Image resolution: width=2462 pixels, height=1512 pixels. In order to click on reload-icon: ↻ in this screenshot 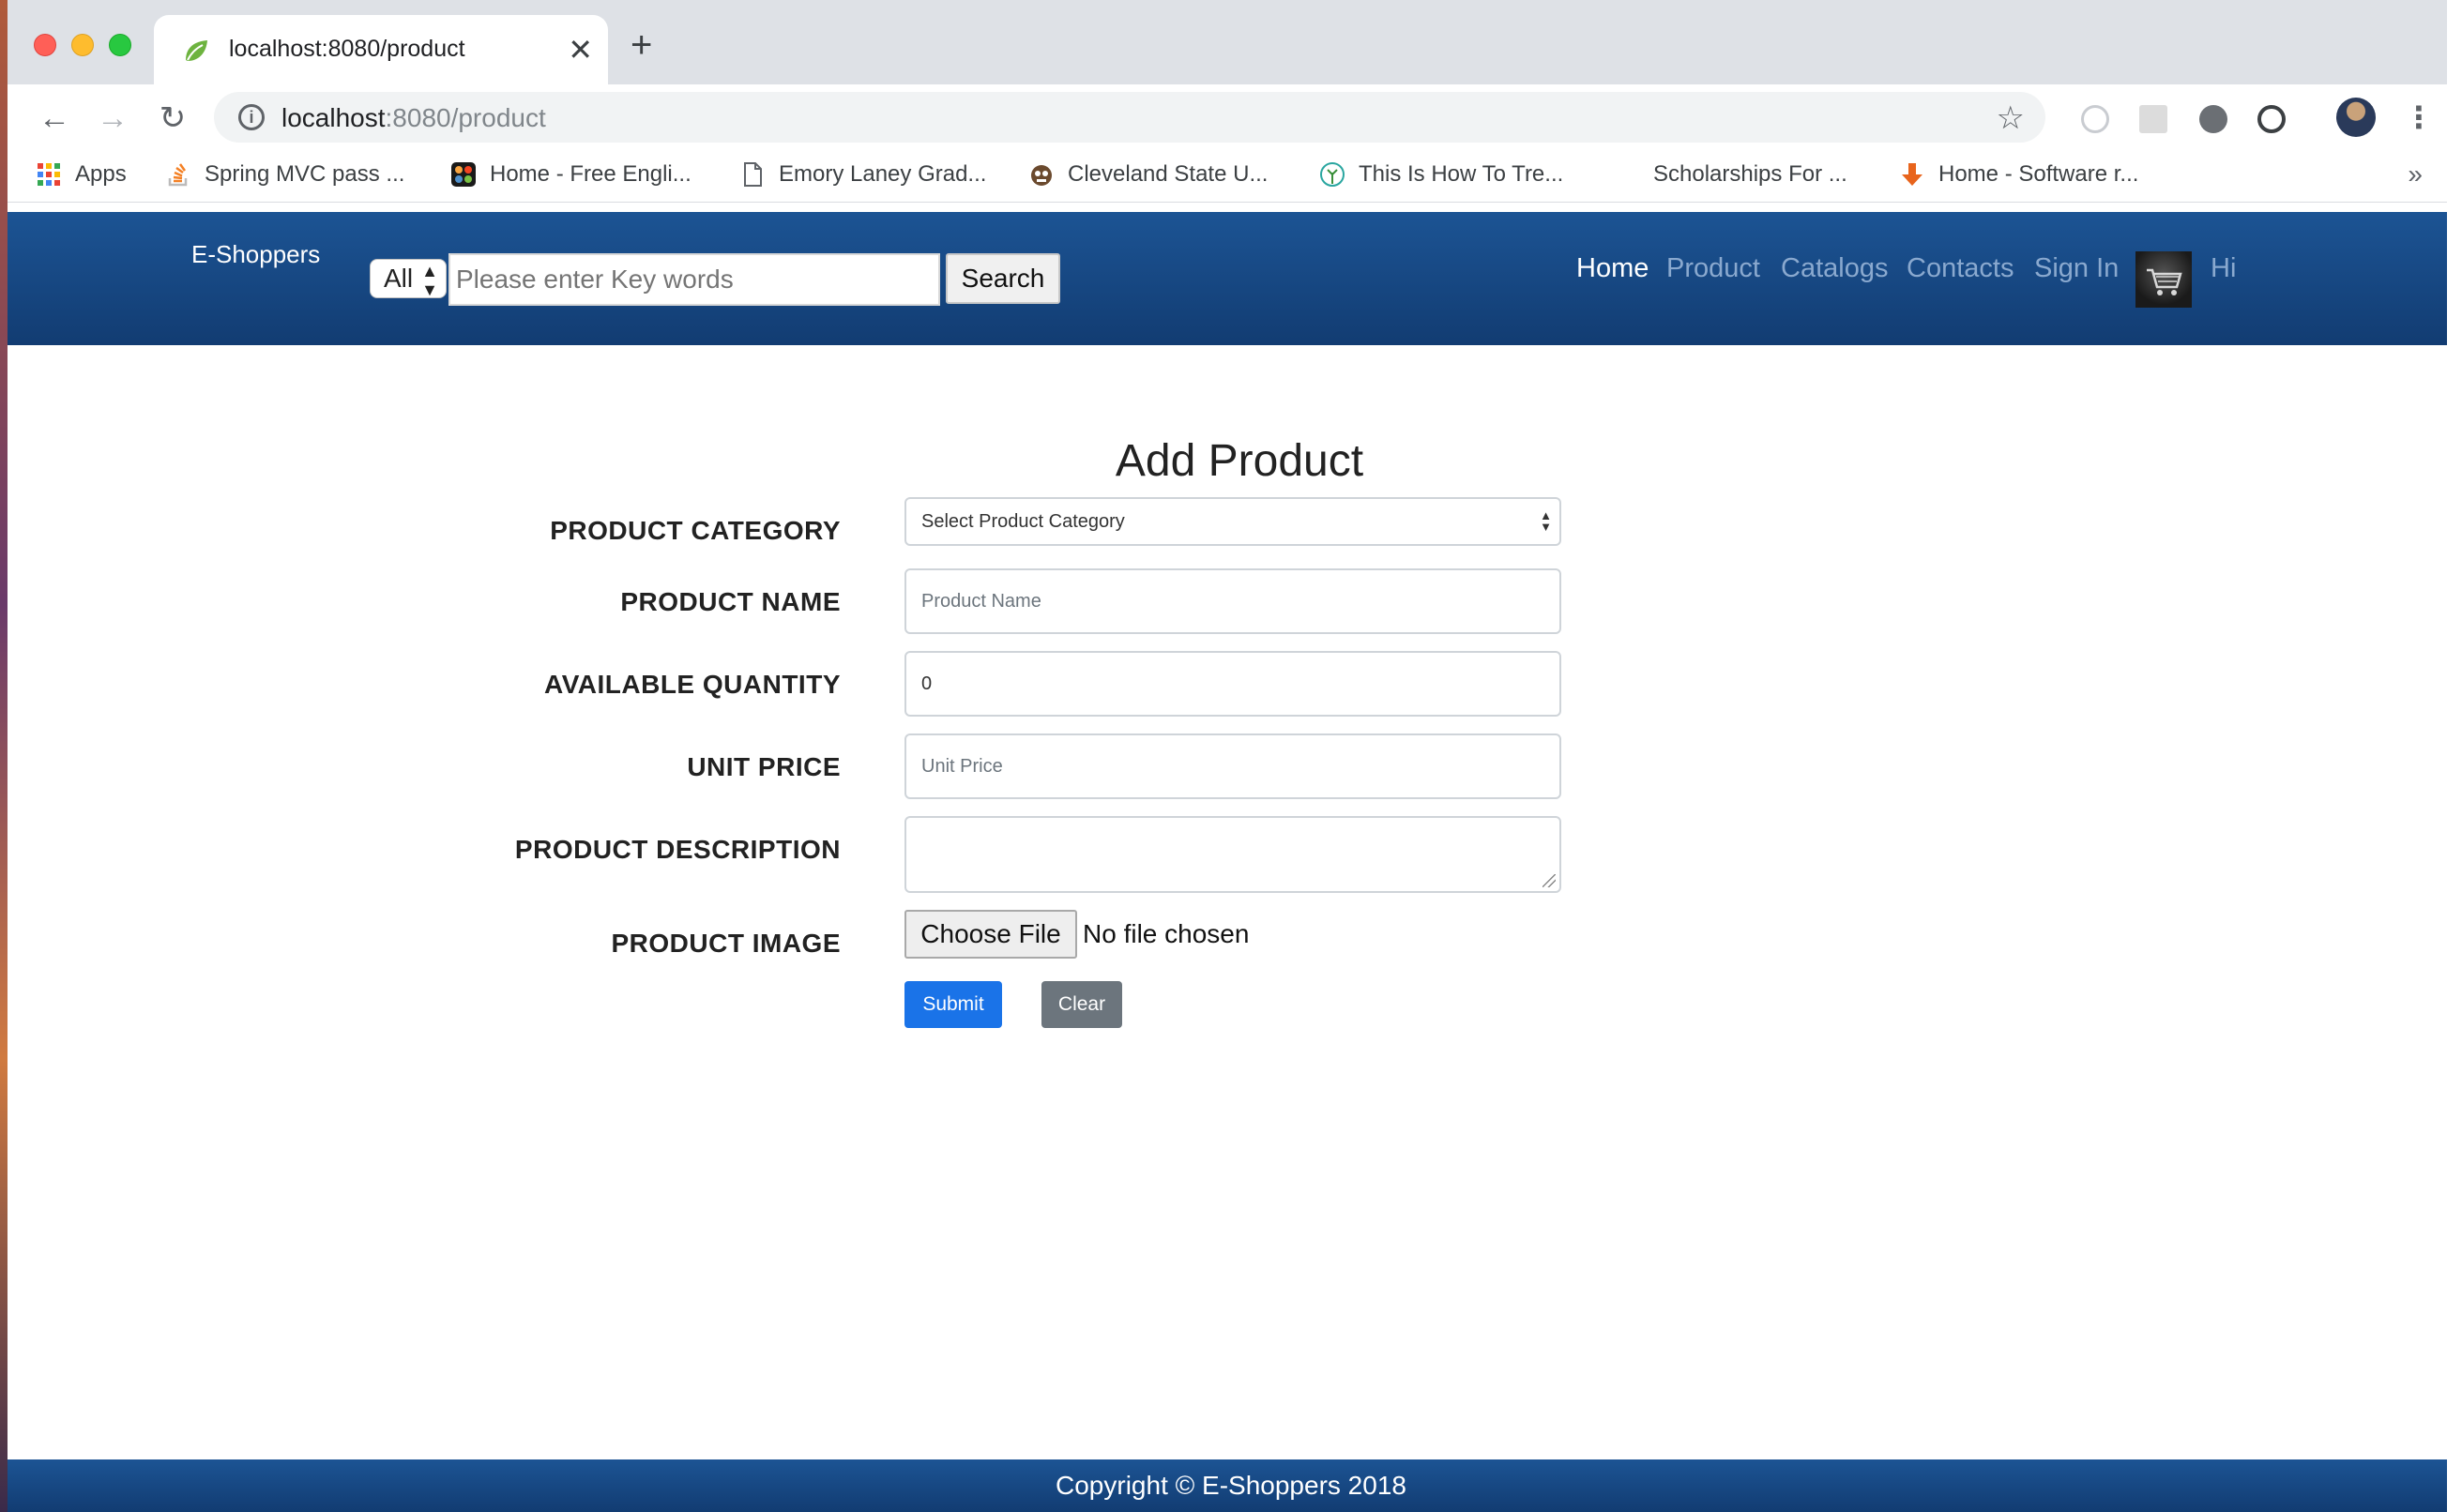, I will do `click(172, 118)`.